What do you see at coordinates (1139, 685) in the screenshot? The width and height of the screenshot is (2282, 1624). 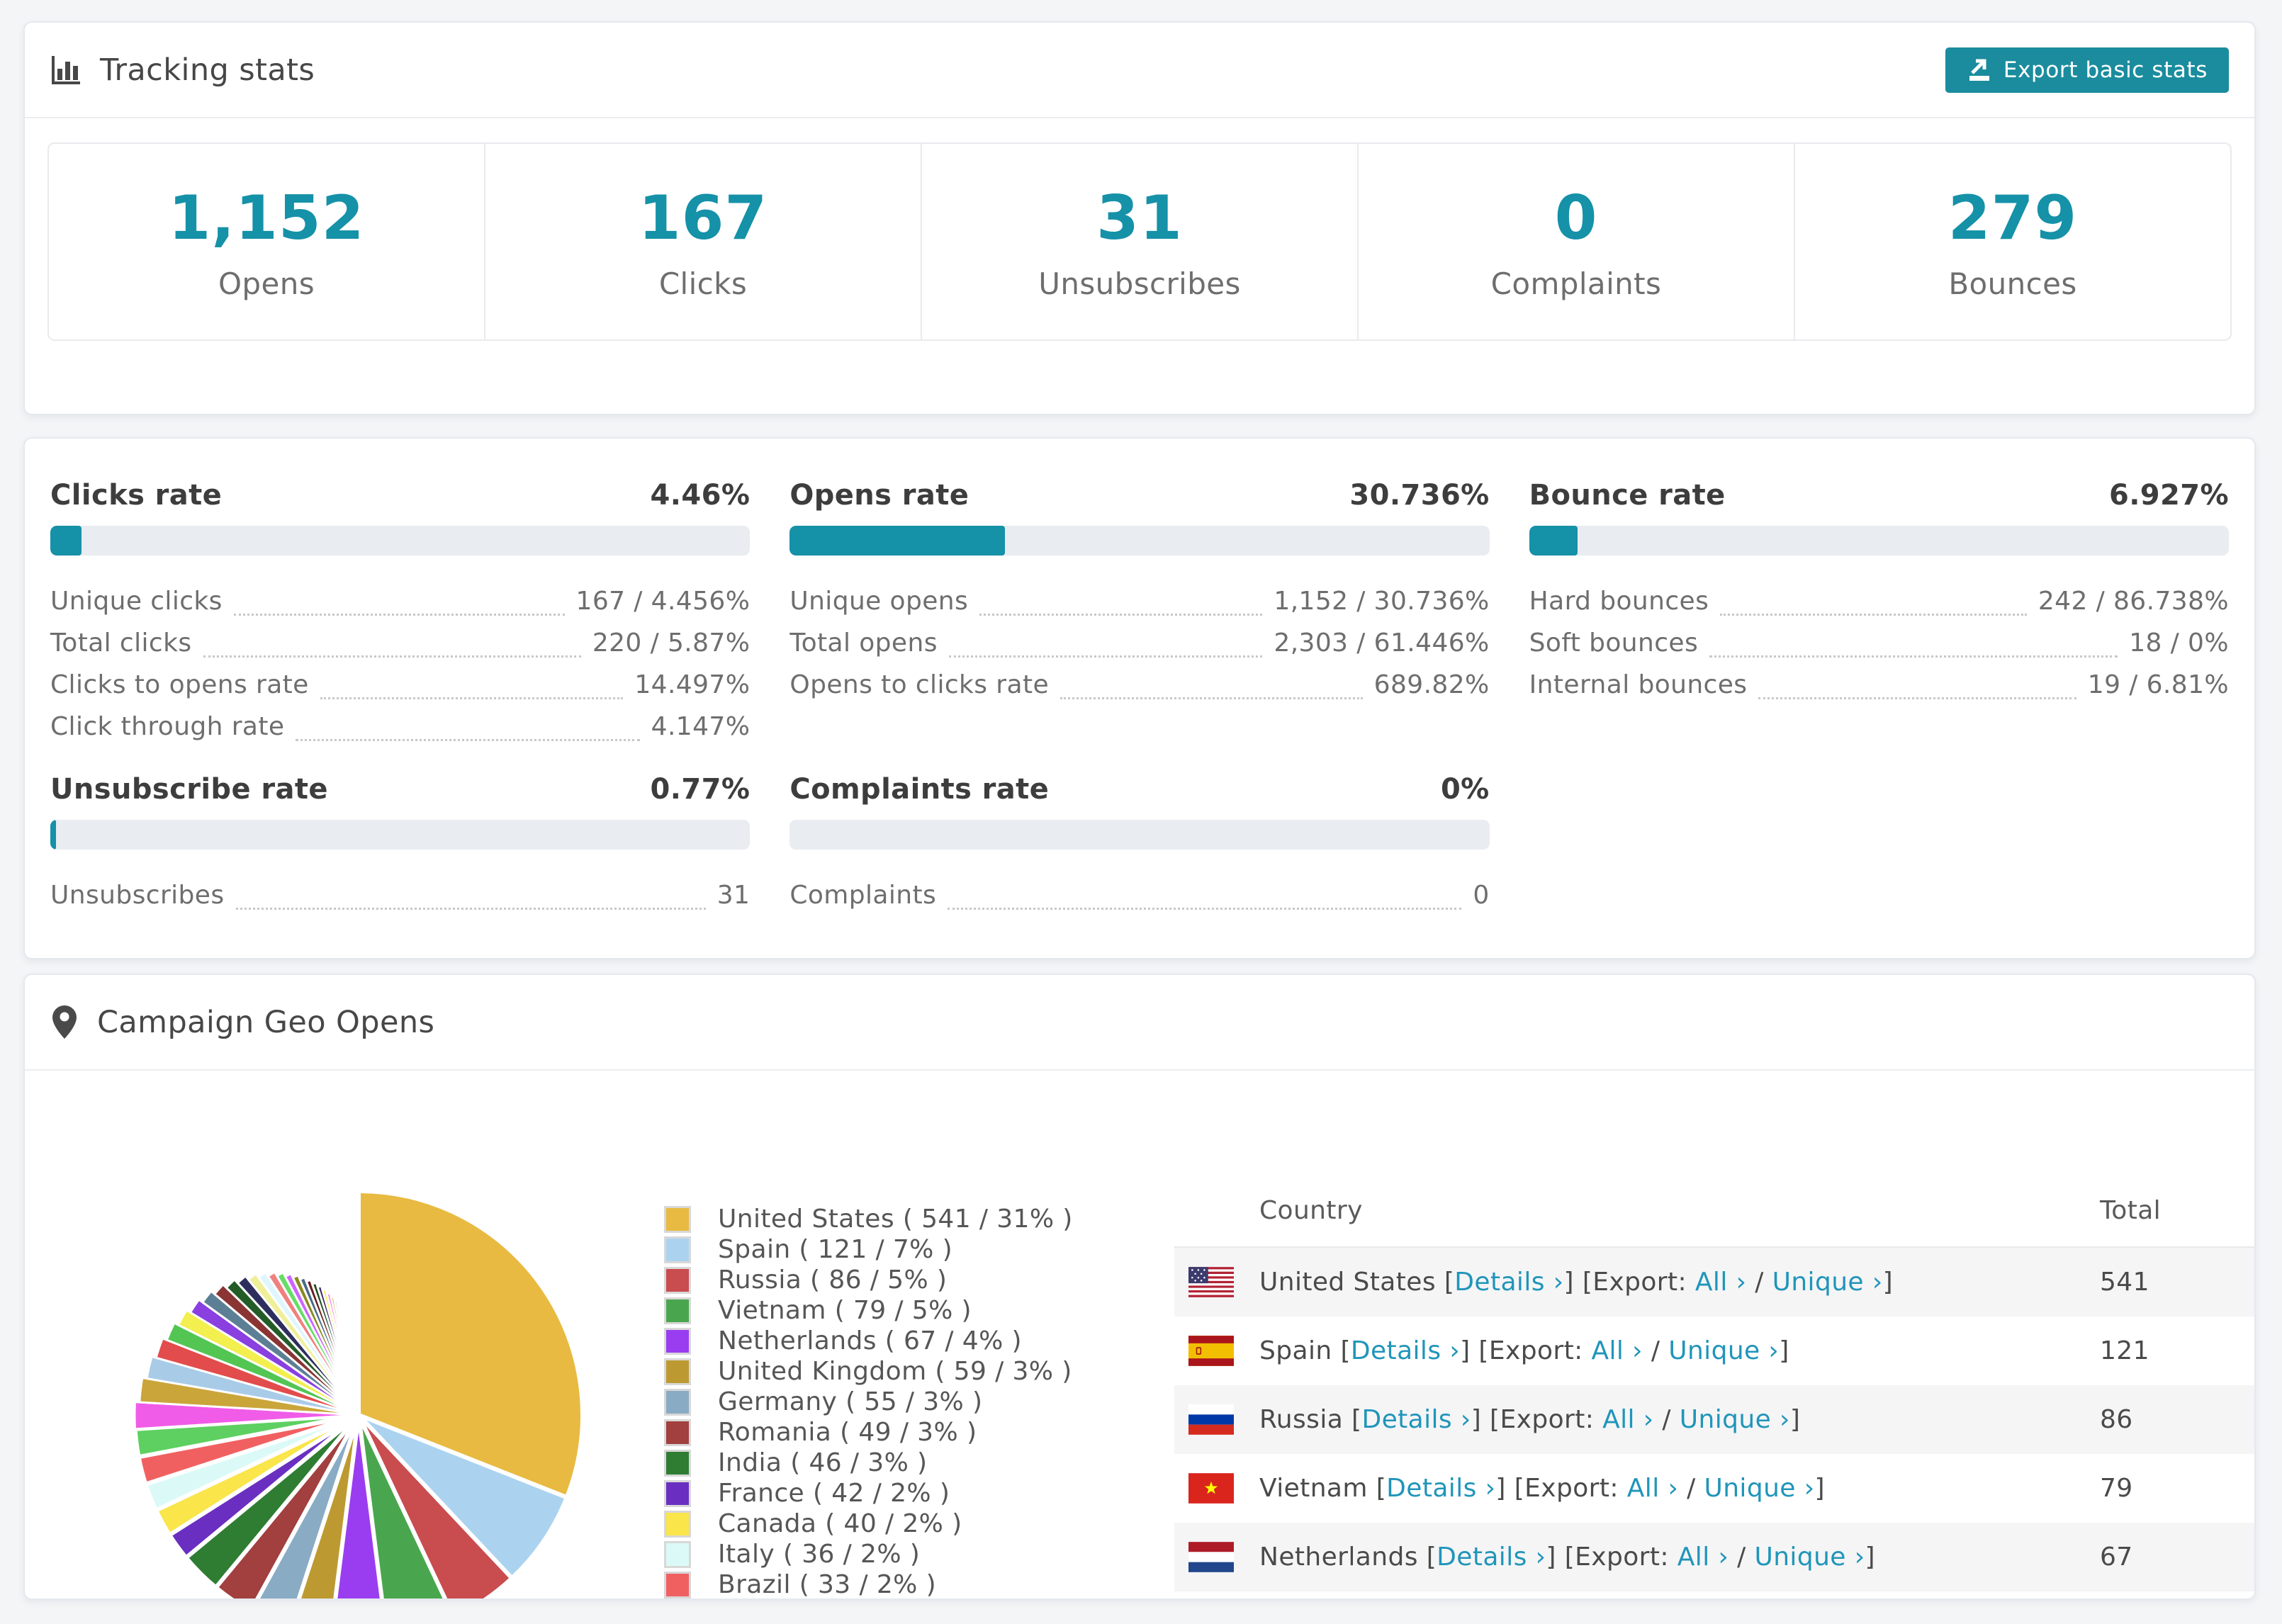 I see `rate-detail-row: Opens to clicks rate 689.82%` at bounding box center [1139, 685].